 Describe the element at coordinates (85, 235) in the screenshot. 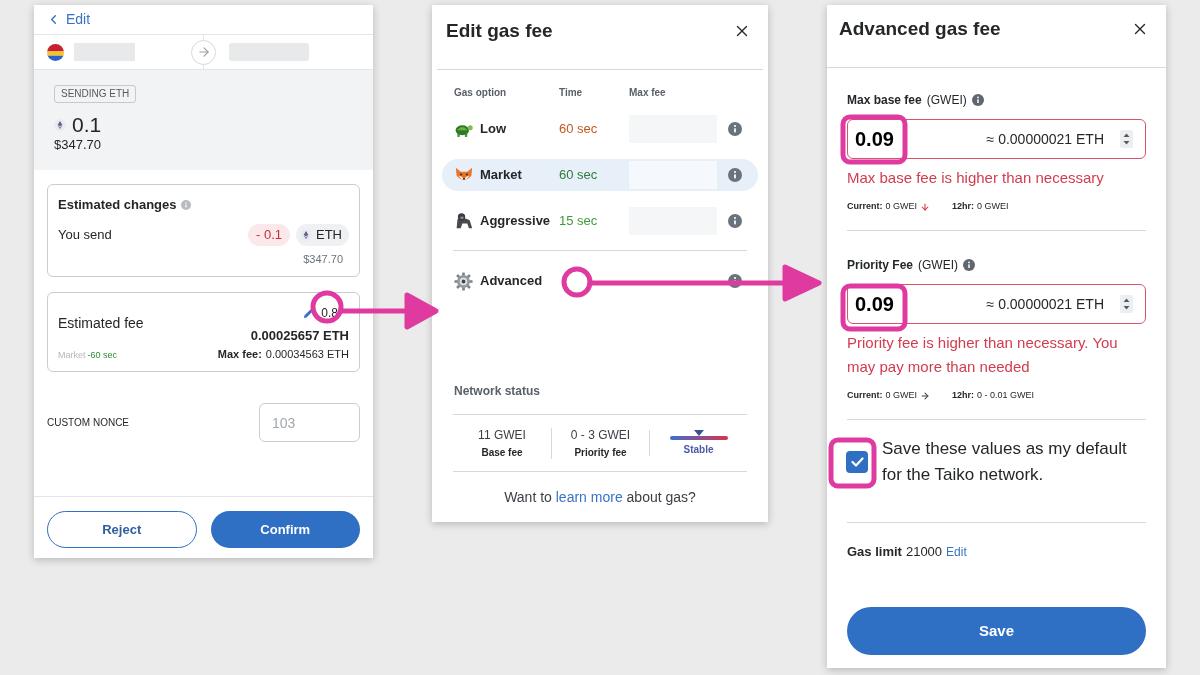

I see `row-label: You send` at that location.